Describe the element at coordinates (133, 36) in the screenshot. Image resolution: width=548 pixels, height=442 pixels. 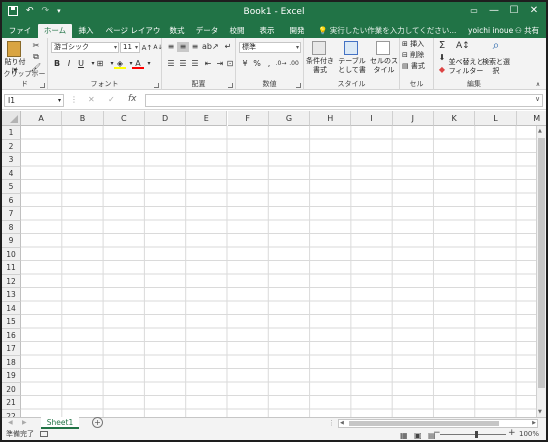
I see `tab-page-layout: ページ レイアウト` at that location.